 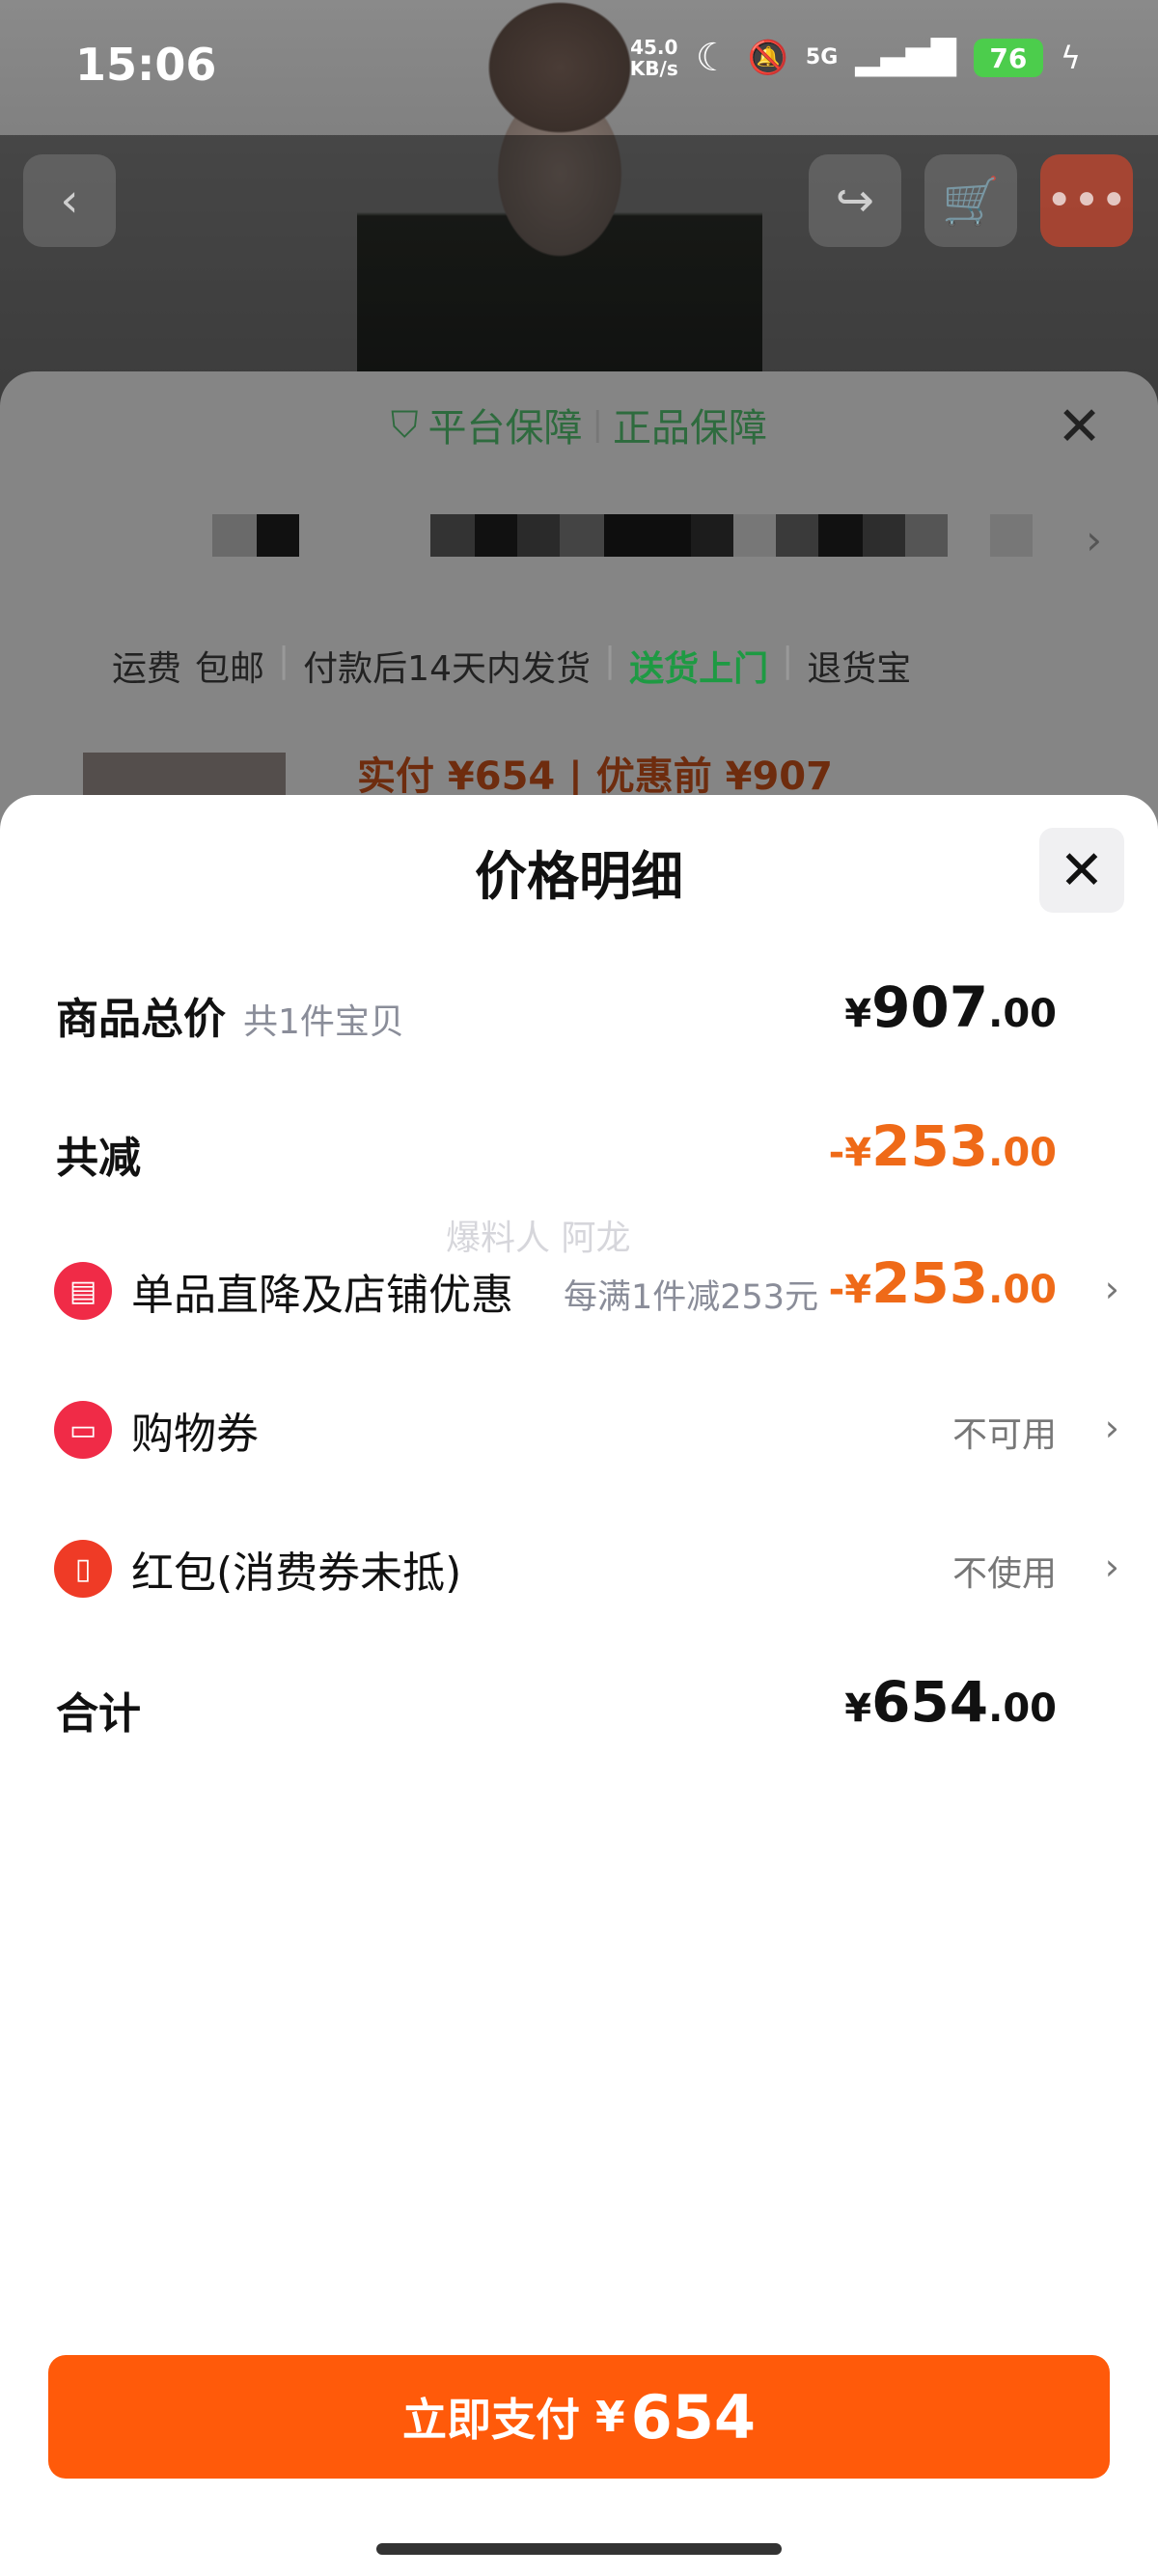 What do you see at coordinates (942, 1146) in the screenshot?
I see `reduction-value: -¥ 253.00` at bounding box center [942, 1146].